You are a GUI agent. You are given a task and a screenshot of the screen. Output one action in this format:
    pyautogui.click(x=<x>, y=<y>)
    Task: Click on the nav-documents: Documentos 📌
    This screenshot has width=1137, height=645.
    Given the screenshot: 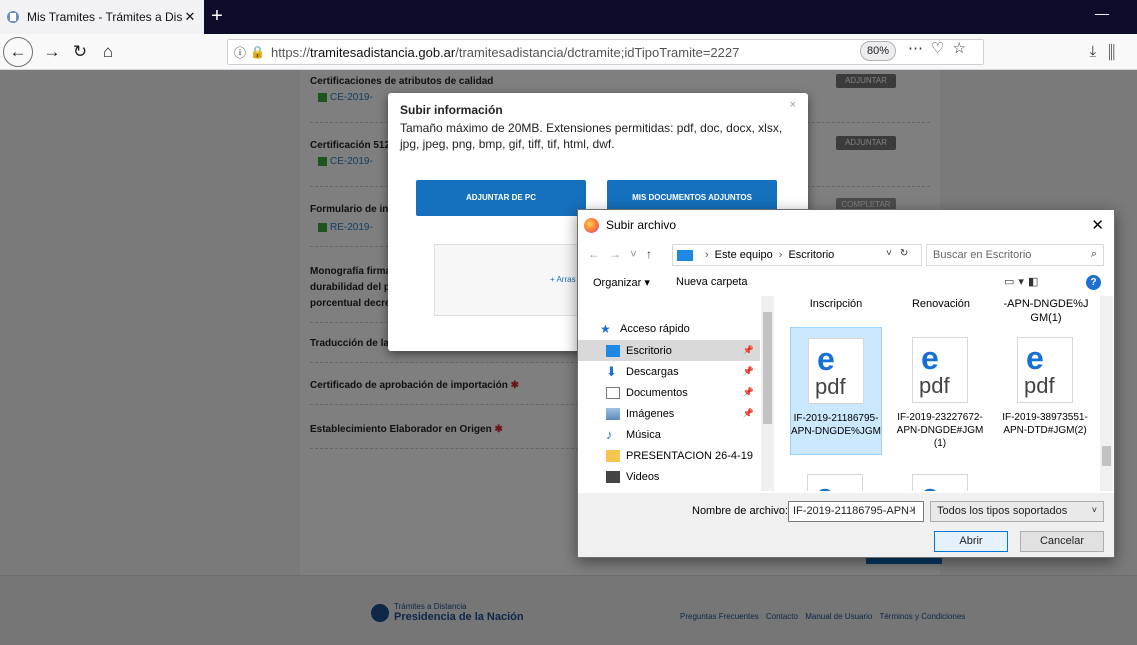 What is the action you would take?
    pyautogui.click(x=669, y=392)
    